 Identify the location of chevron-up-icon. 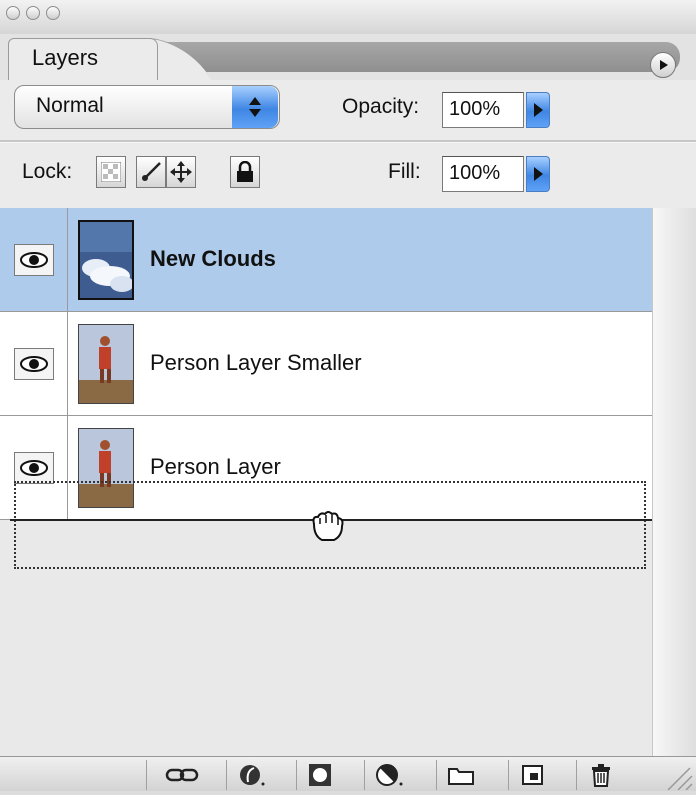
(255, 101).